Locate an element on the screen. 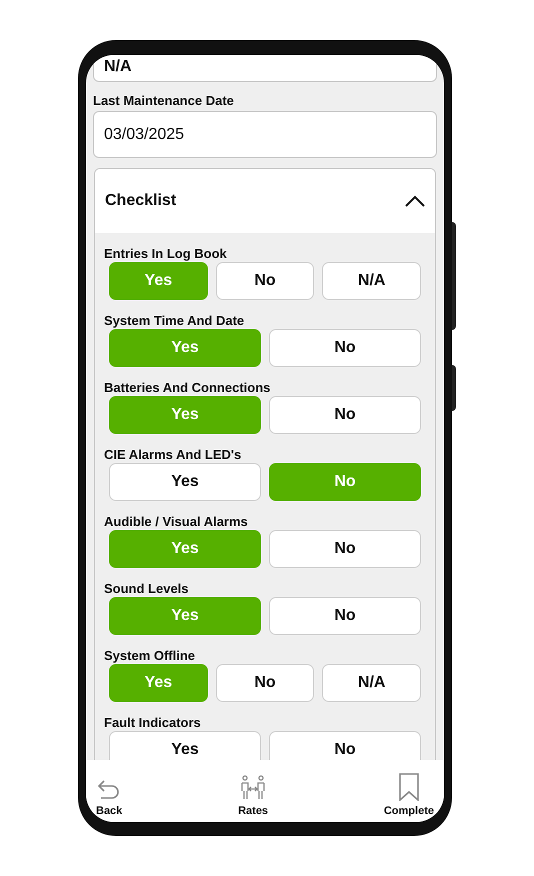  checklist-title: Checklist is located at coordinates (140, 201).